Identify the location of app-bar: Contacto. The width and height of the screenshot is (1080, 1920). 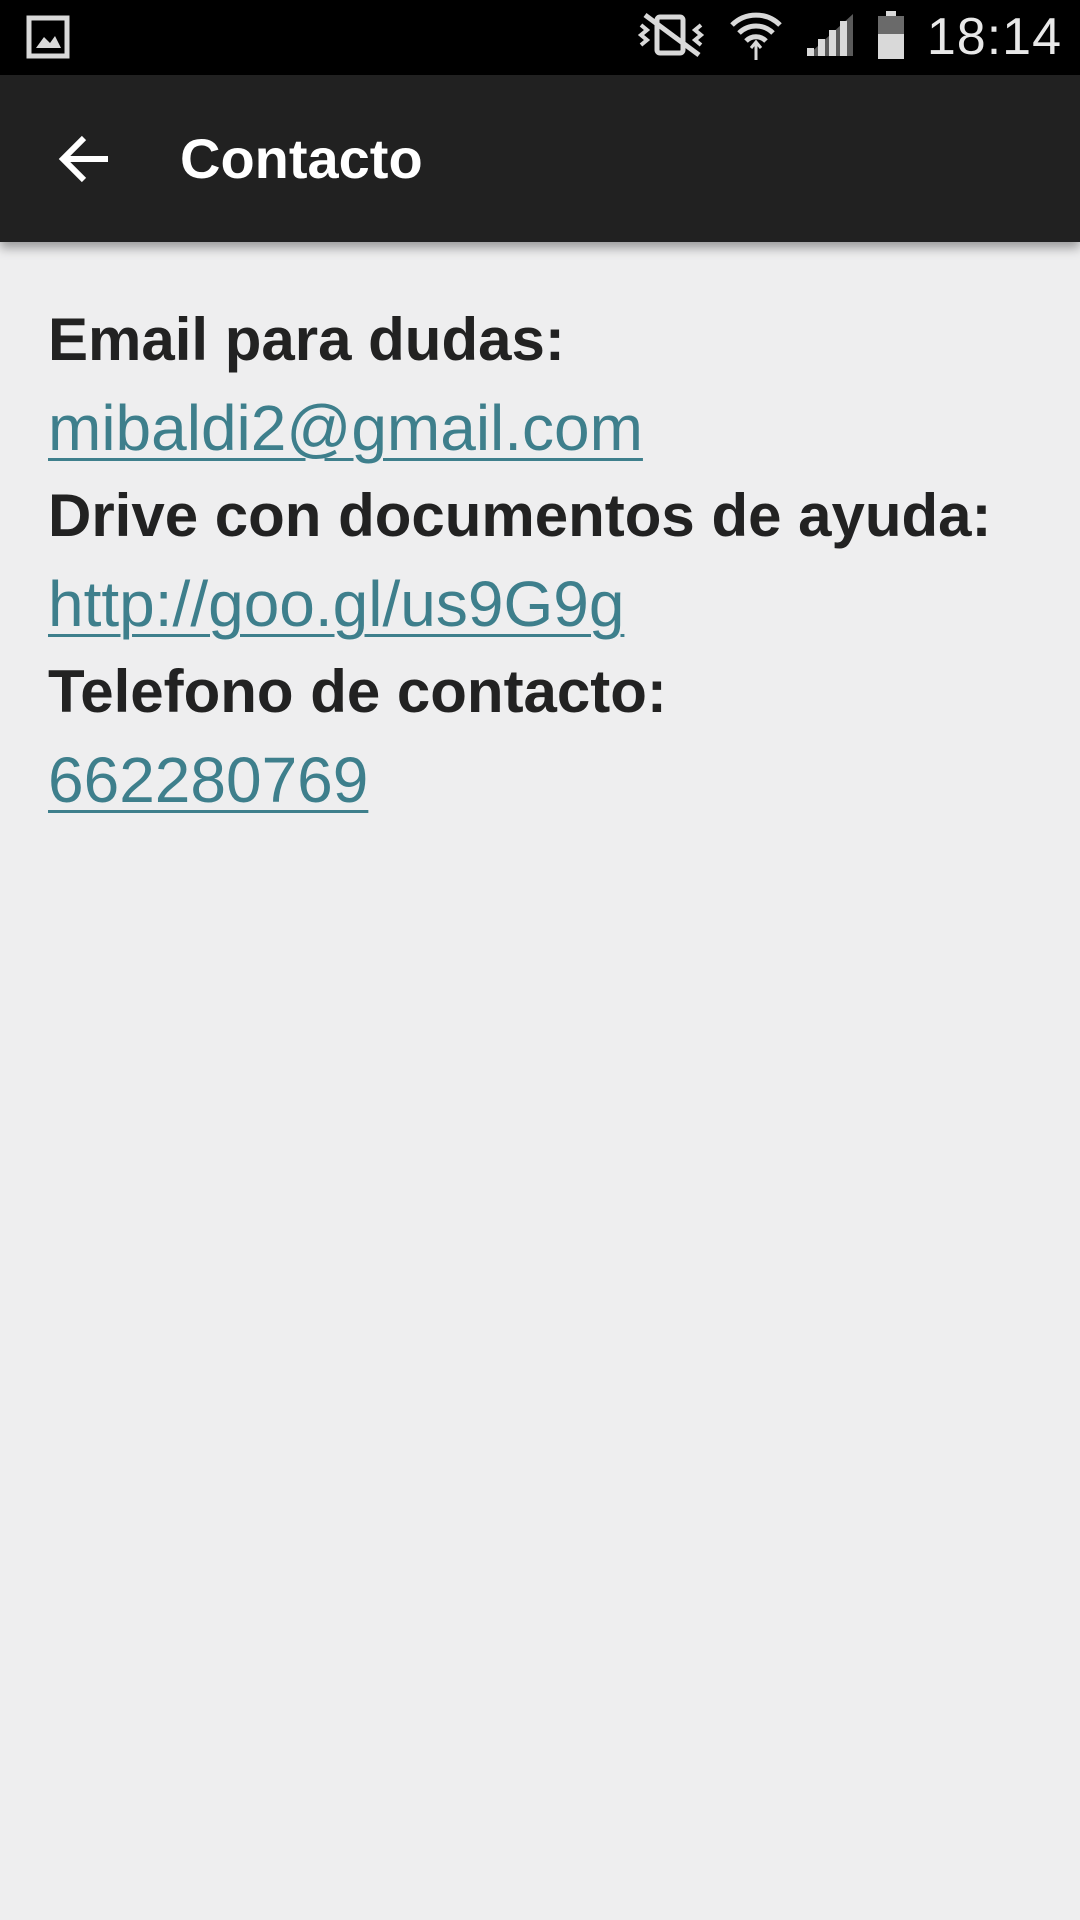
(540, 158).